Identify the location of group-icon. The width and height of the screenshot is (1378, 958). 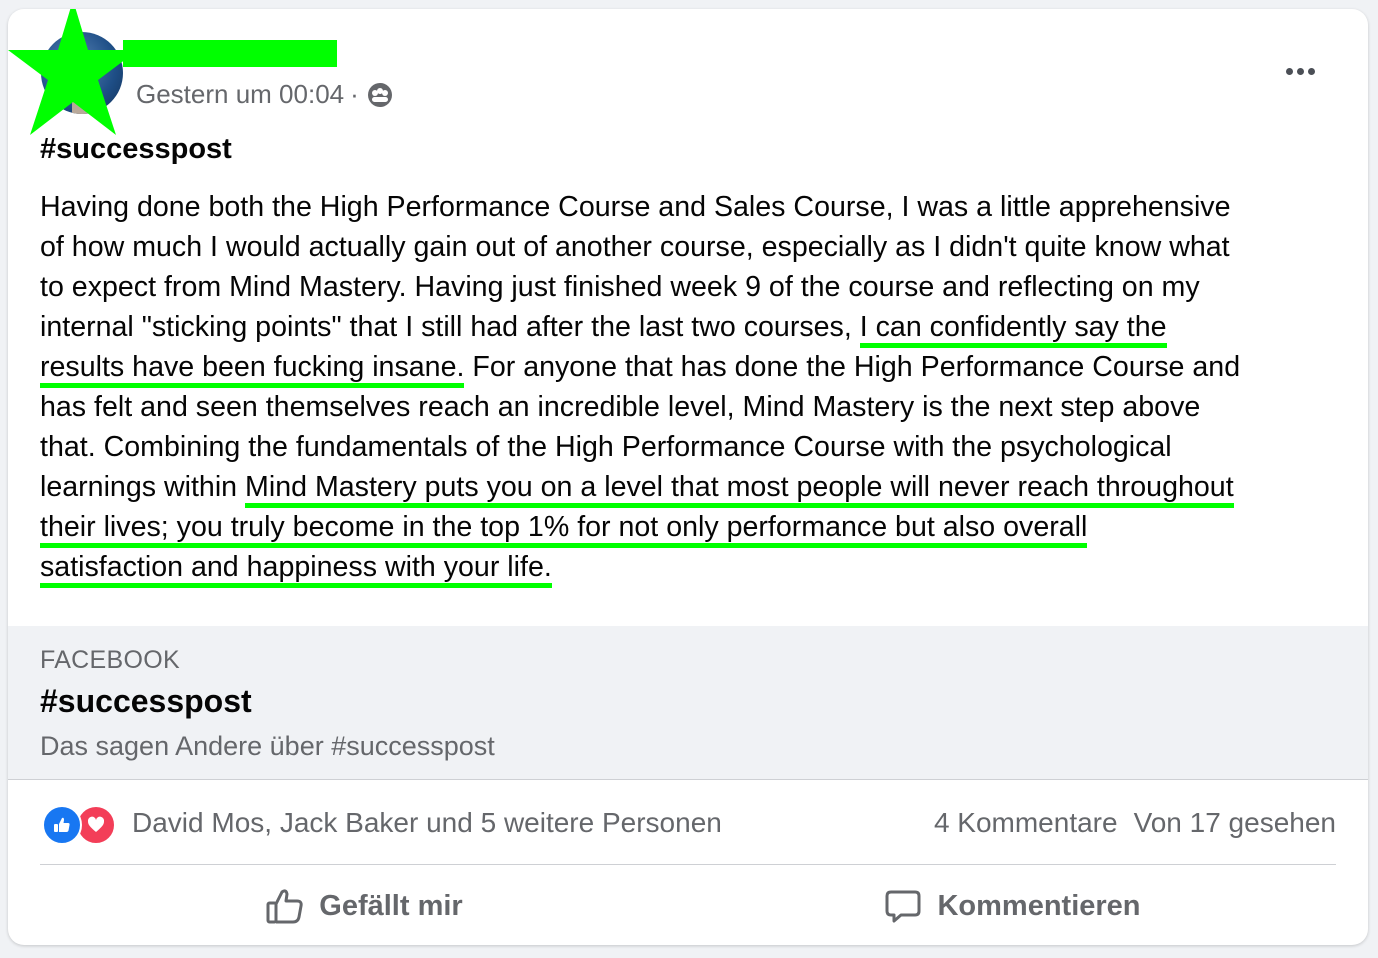
(379, 94).